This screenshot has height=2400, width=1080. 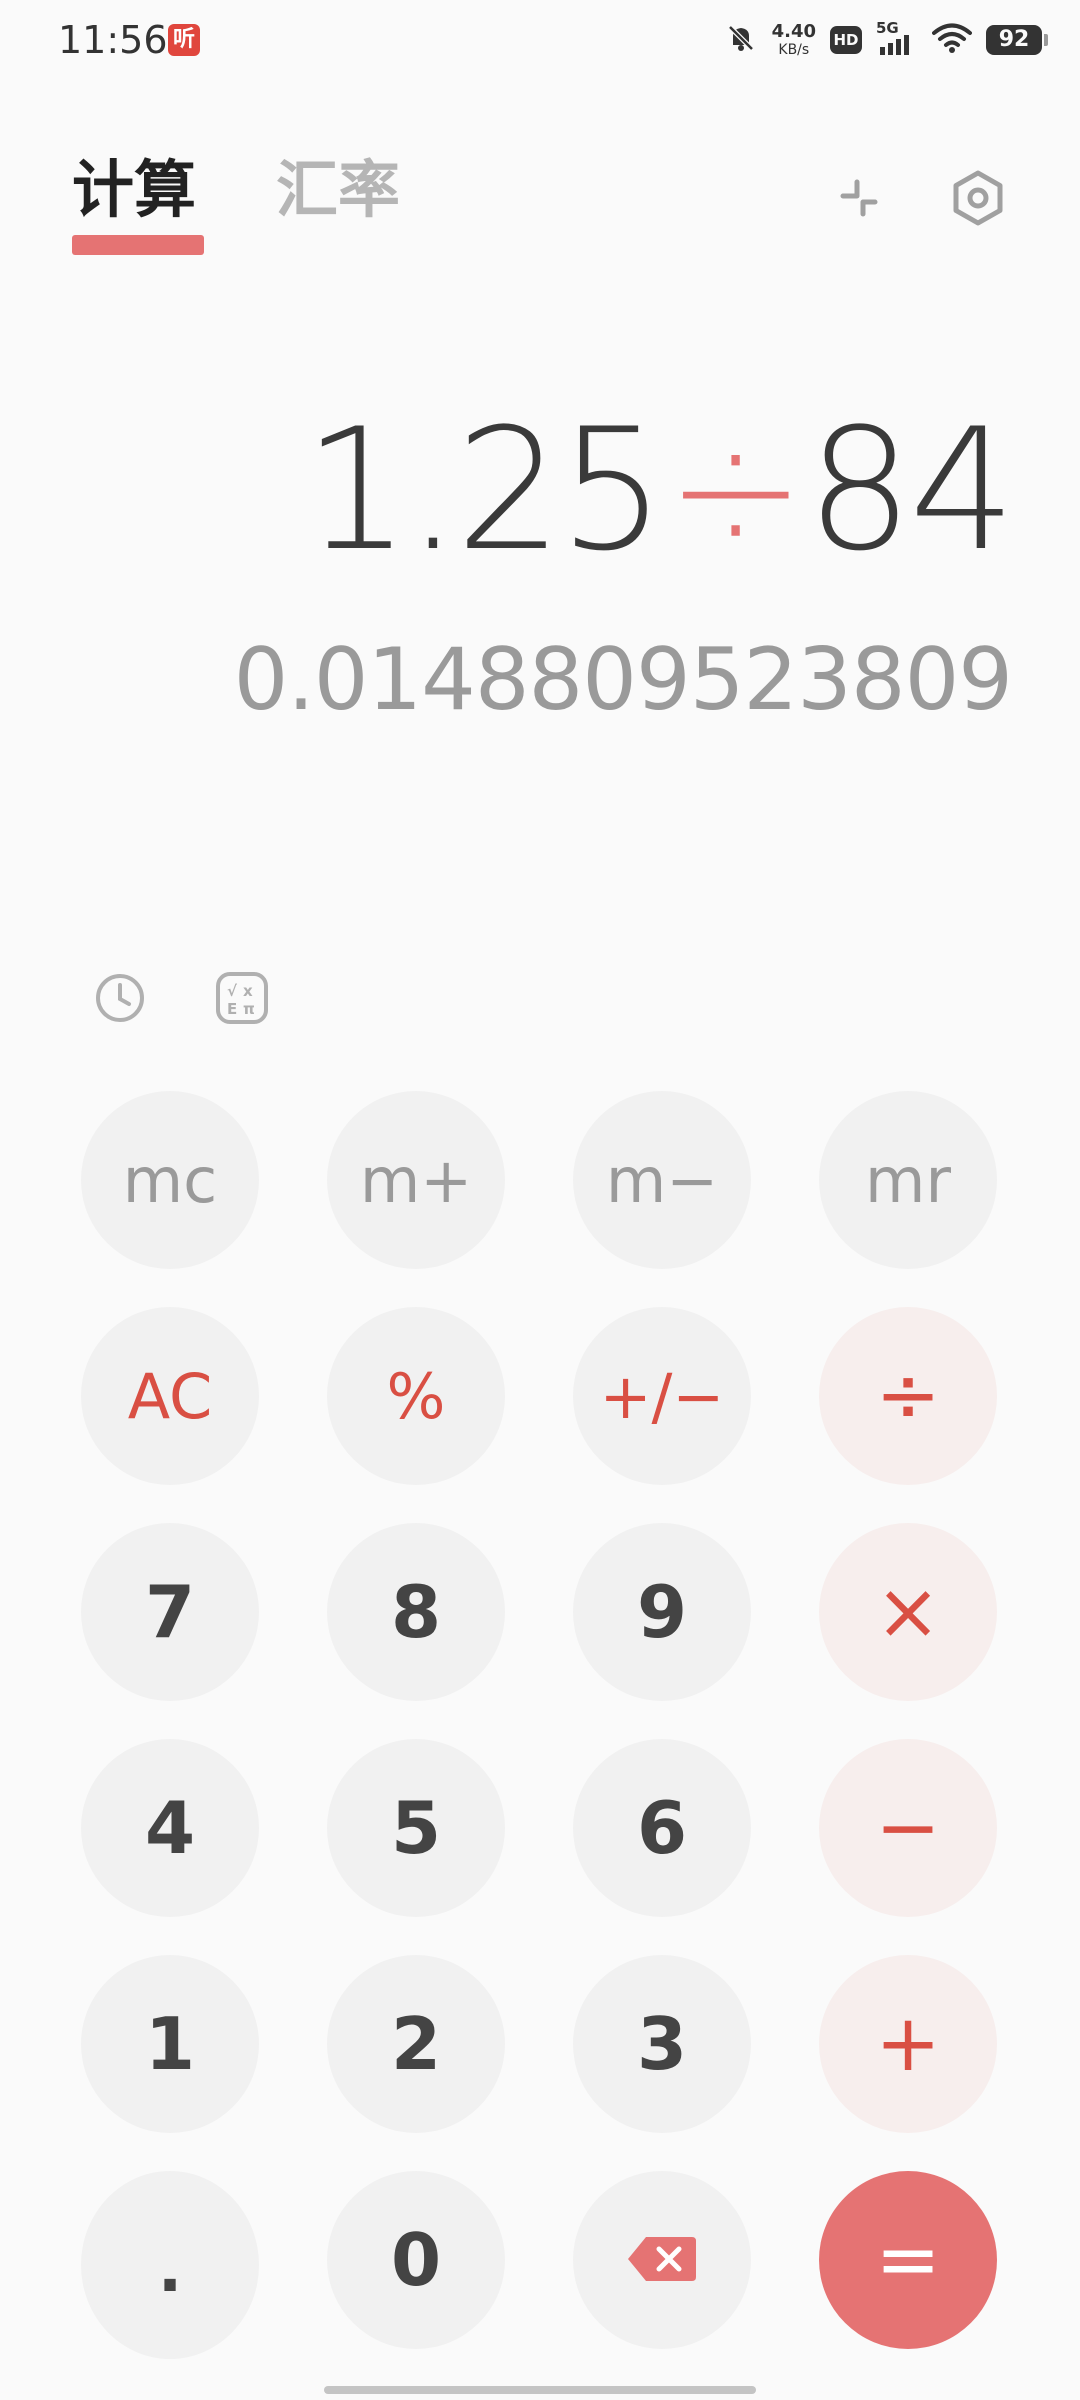 I want to click on svg-text: π, so click(x=249, y=1009).